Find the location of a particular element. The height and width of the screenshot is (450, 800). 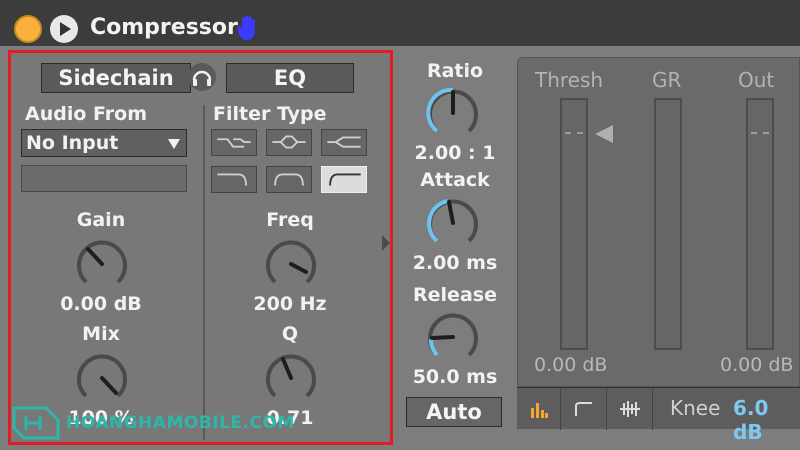

knee-value: 6.0 dB is located at coordinates (766, 420).